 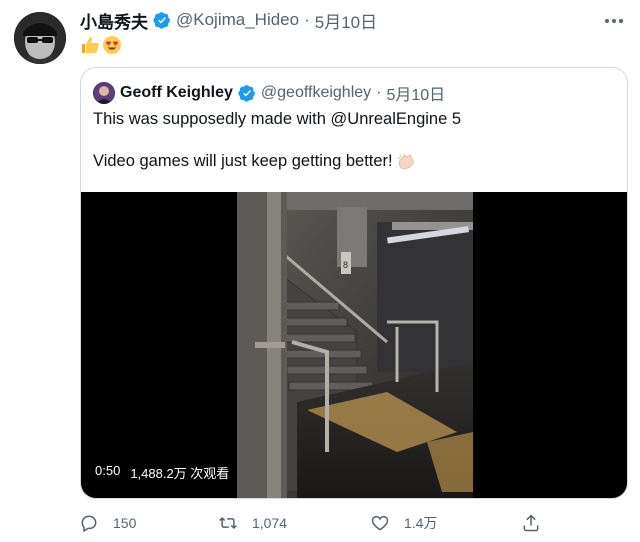 I want to click on like-button: 1.4万, so click(x=403, y=523).